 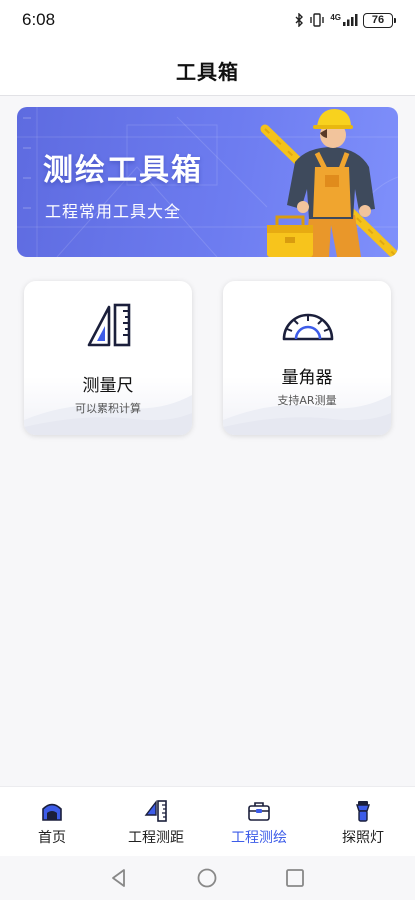 What do you see at coordinates (363, 838) in the screenshot?
I see `tab-label: 探照灯` at bounding box center [363, 838].